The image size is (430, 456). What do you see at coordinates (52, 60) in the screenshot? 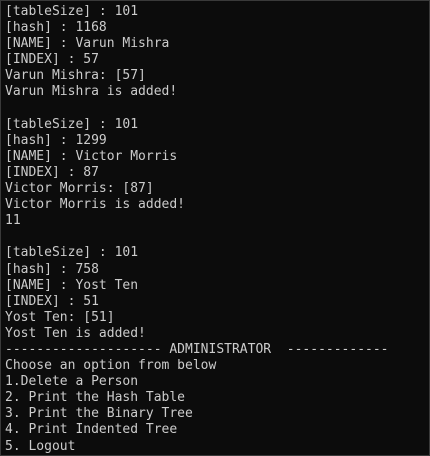
I see `console-line: [INDEX] : 57` at bounding box center [52, 60].